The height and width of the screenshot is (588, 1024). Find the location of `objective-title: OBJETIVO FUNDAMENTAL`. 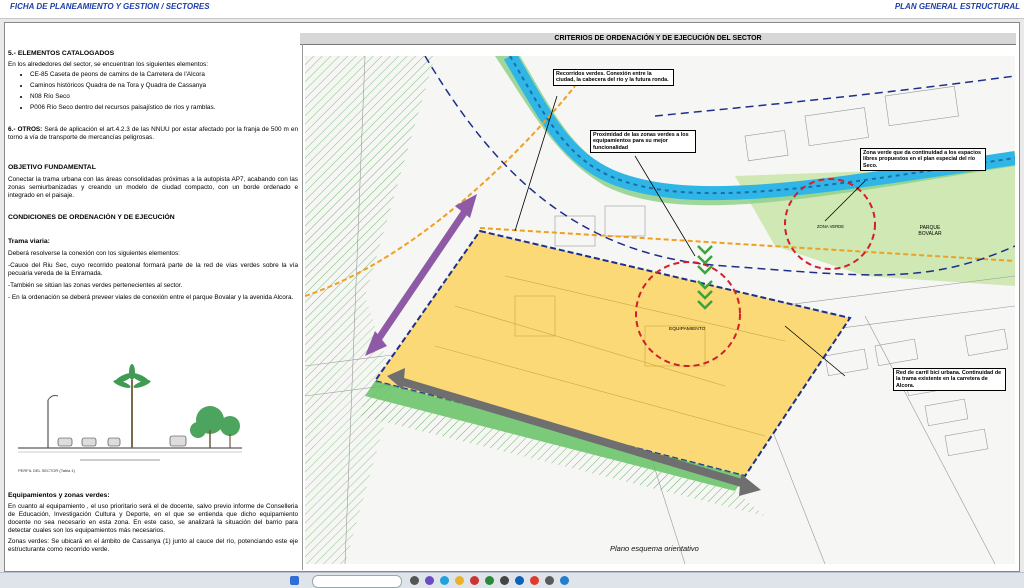

objective-title: OBJETIVO FUNDAMENTAL is located at coordinates (52, 167).